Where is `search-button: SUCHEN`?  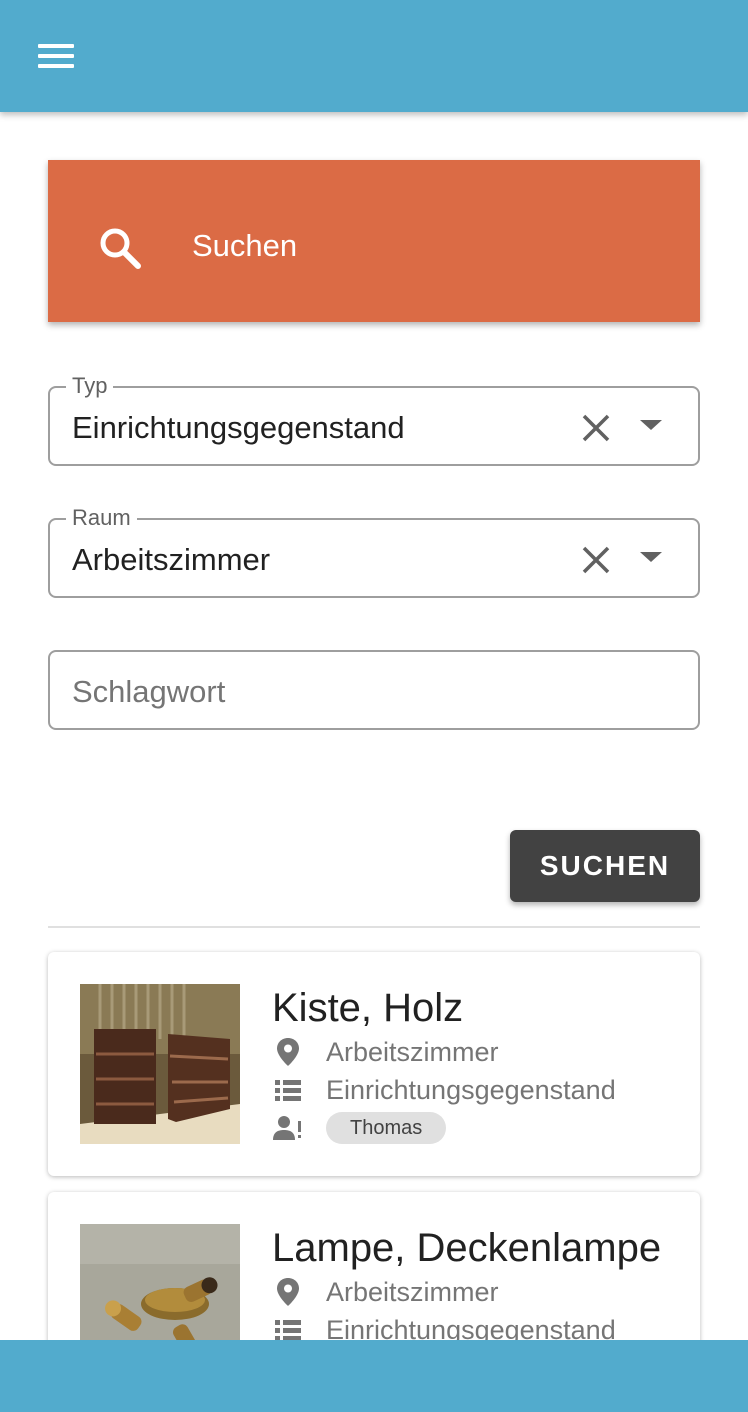 search-button: SUCHEN is located at coordinates (605, 866).